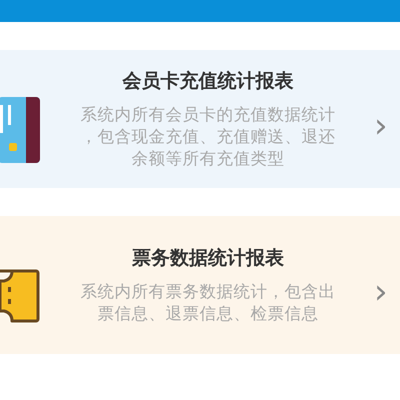  What do you see at coordinates (20, 296) in the screenshot?
I see `ticket-icon` at bounding box center [20, 296].